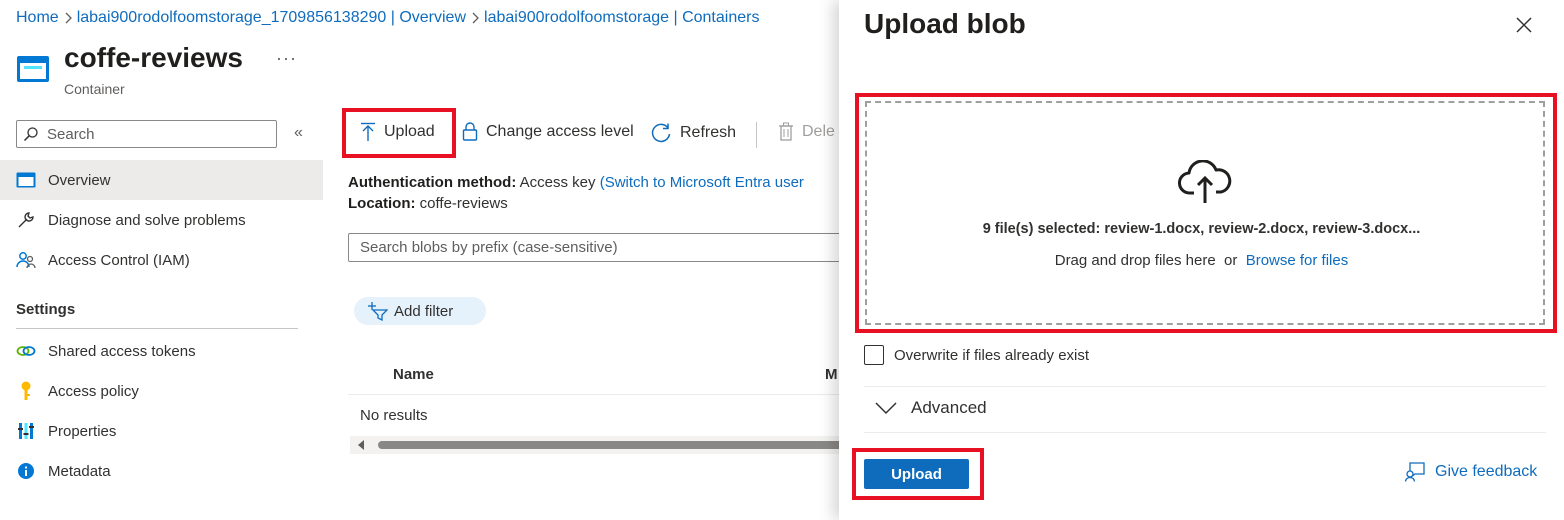 The image size is (1564, 520). I want to click on sidebar-item-overview: Overview, so click(161, 180).